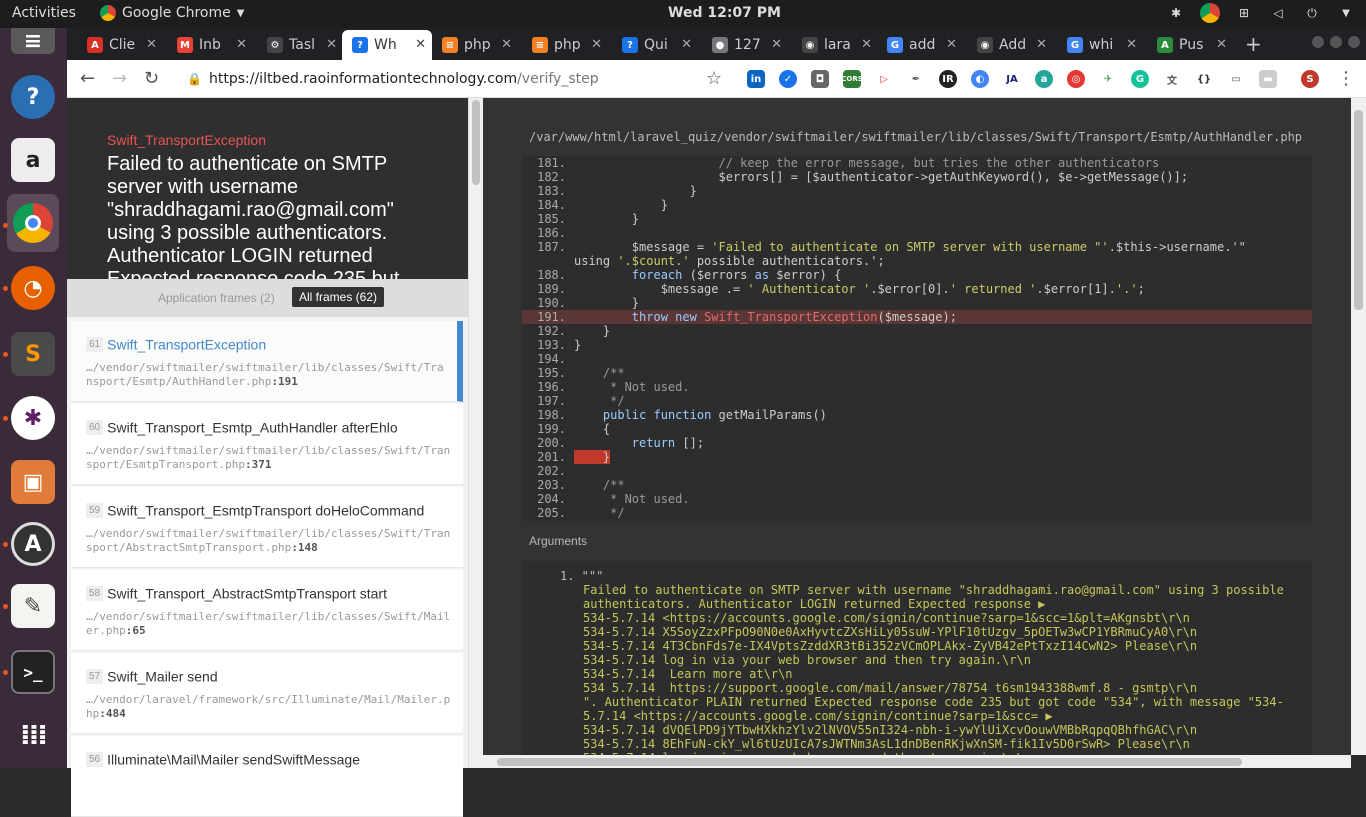  I want to click on right-scrollbar, so click(1358, 426).